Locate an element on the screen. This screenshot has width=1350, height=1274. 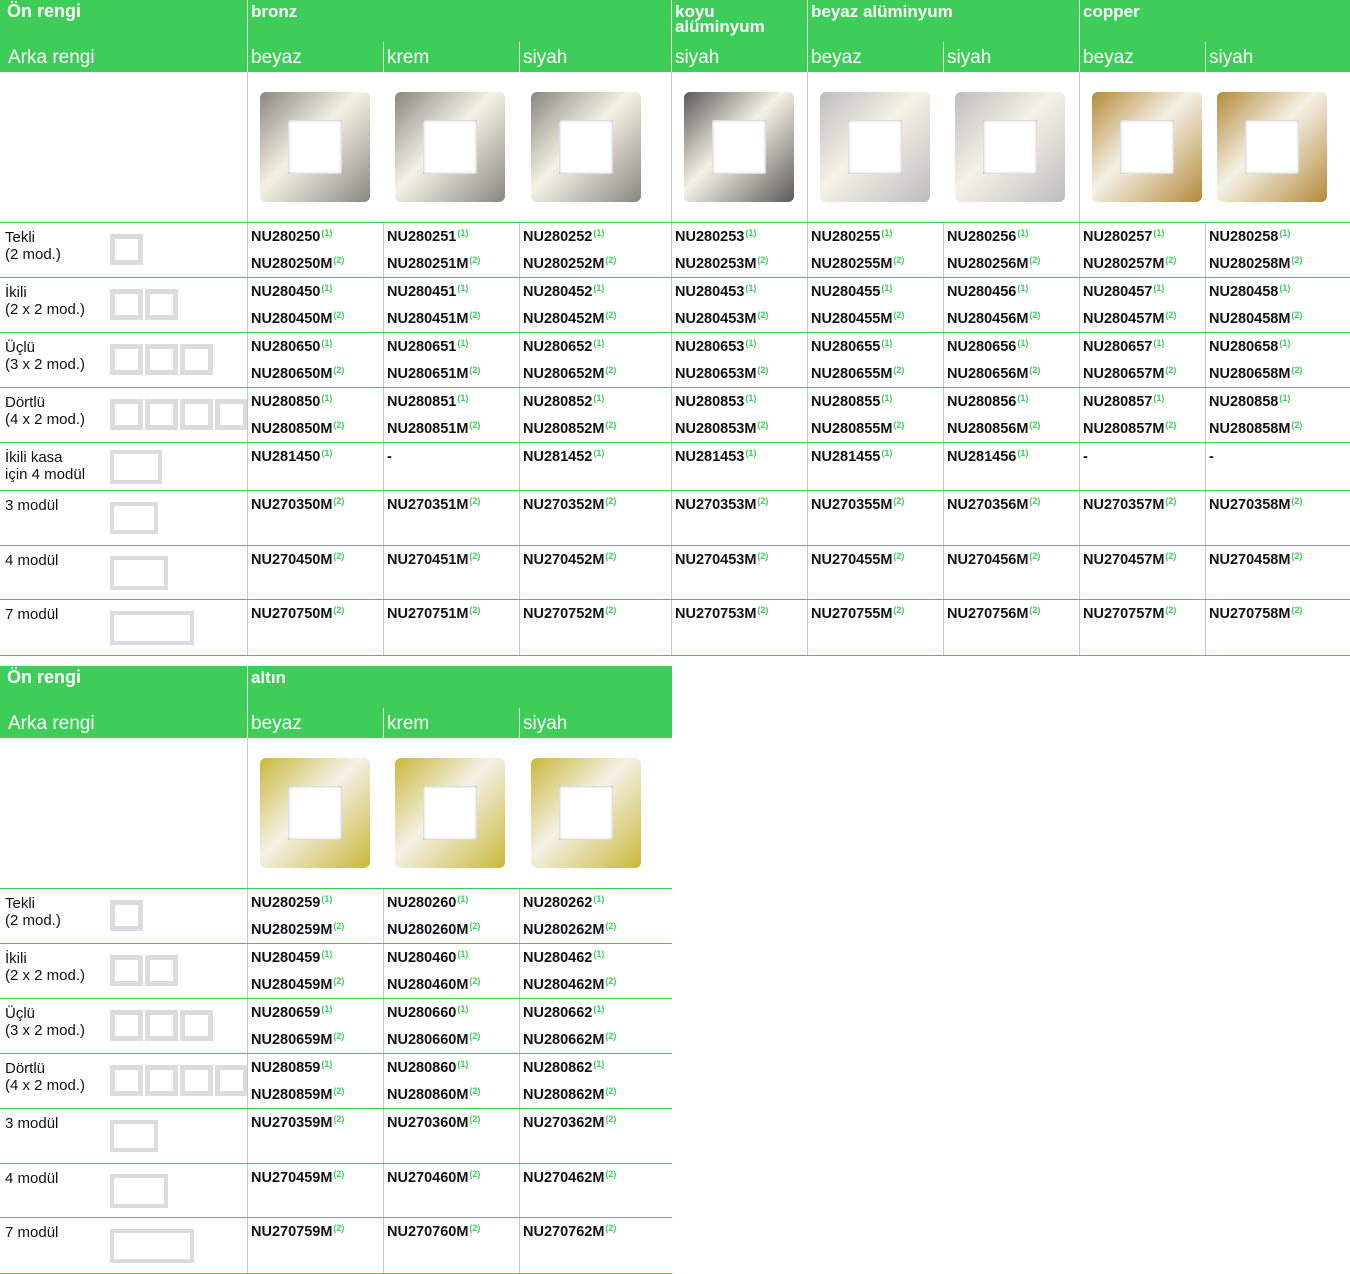
product-code-cell: NU280851(1) NU280851M(2) is located at coordinates (451, 415).